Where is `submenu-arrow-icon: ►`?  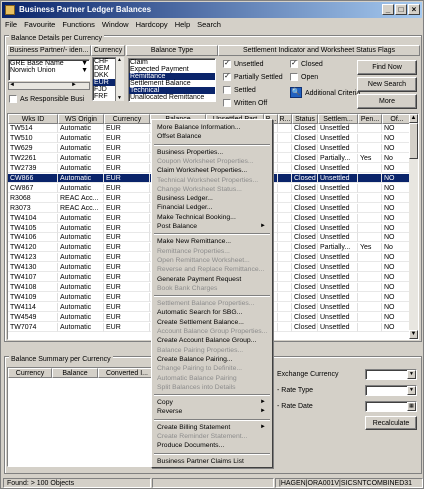
submenu-arrow-icon: ► is located at coordinates (263, 402).